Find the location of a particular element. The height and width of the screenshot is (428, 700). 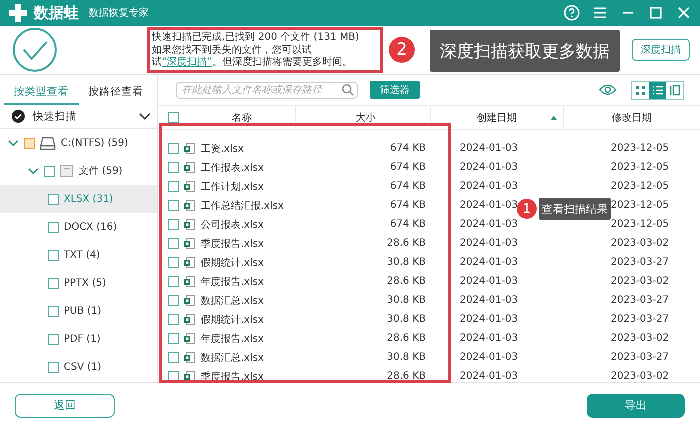

deep-scan-button: 深度扫描 is located at coordinates (661, 50).